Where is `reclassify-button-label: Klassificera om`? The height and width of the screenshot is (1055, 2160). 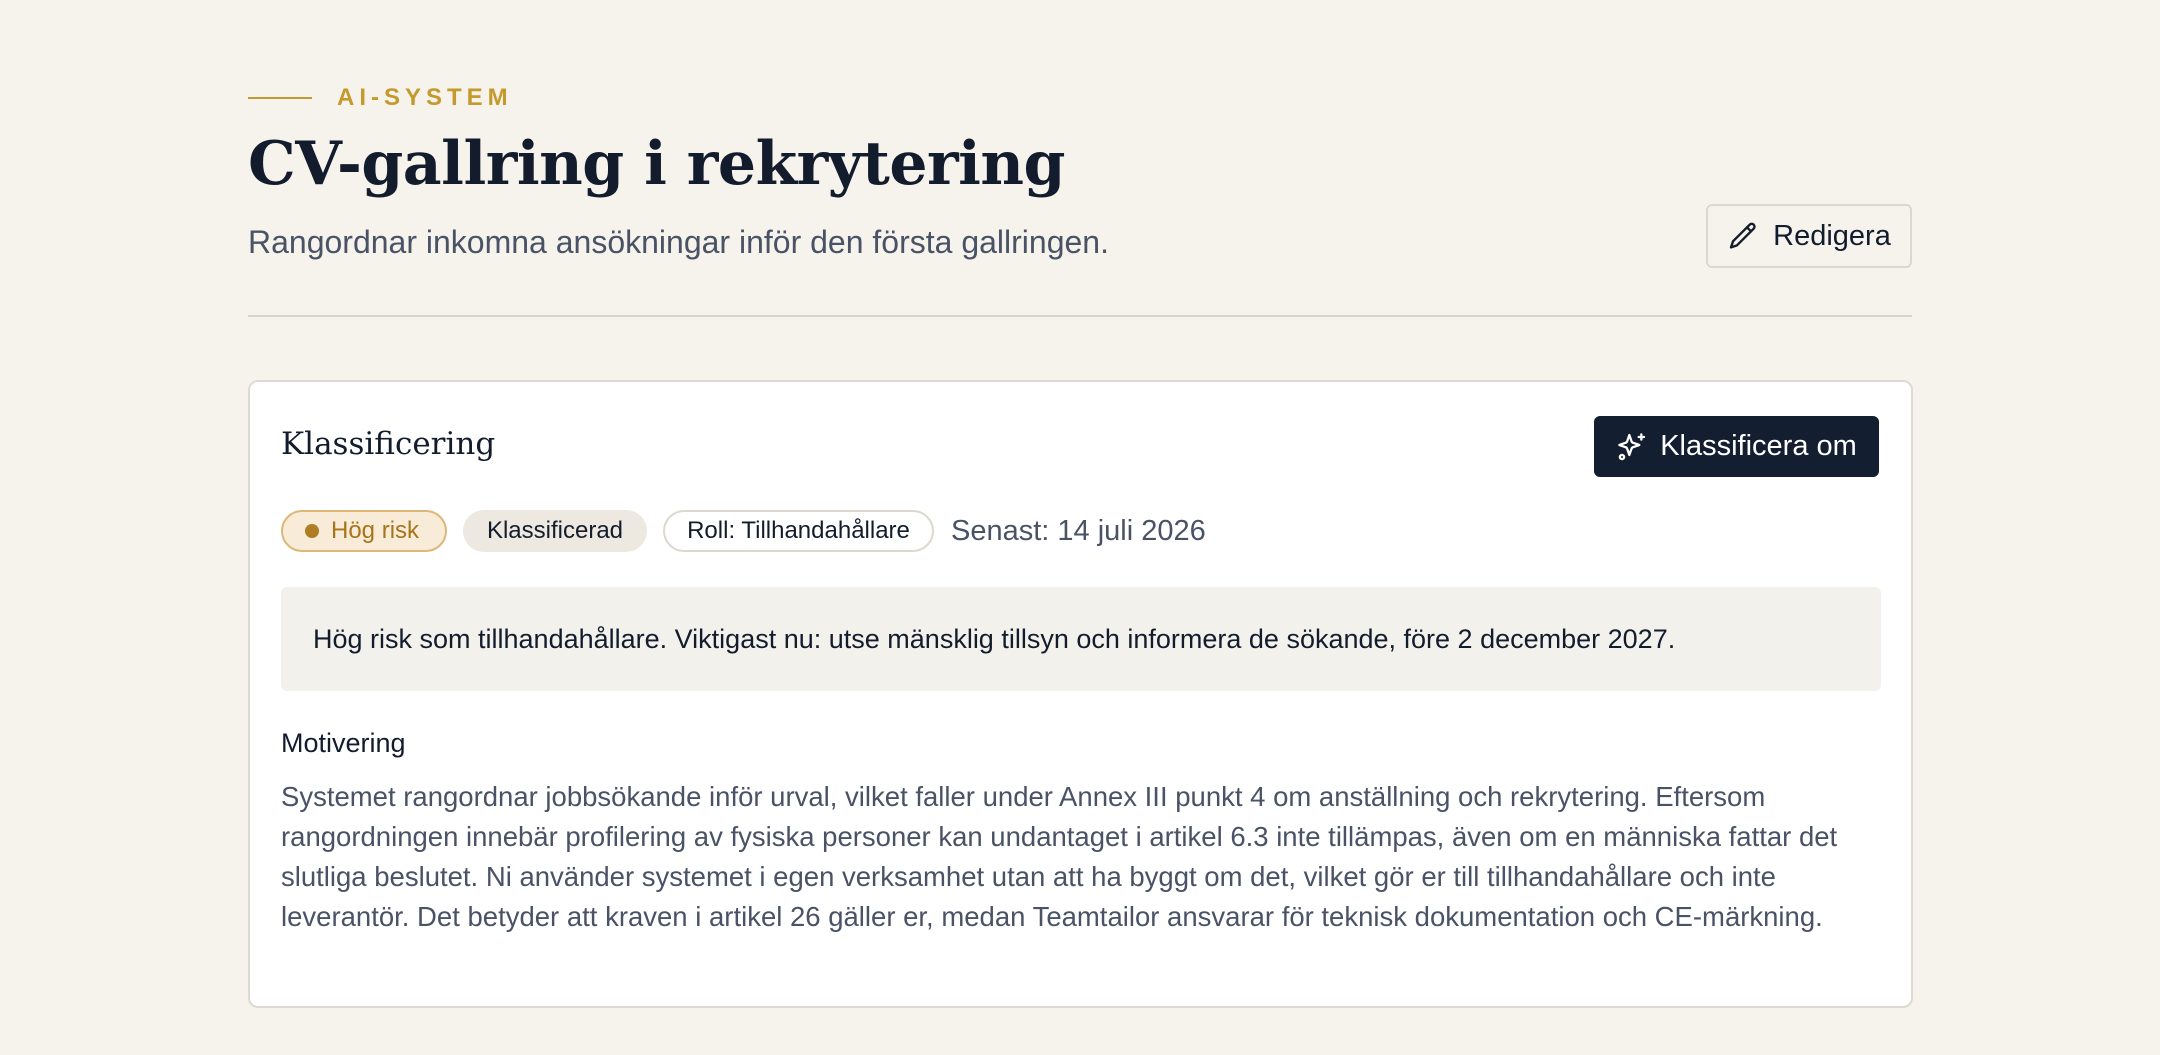 reclassify-button-label: Klassificera om is located at coordinates (1758, 446).